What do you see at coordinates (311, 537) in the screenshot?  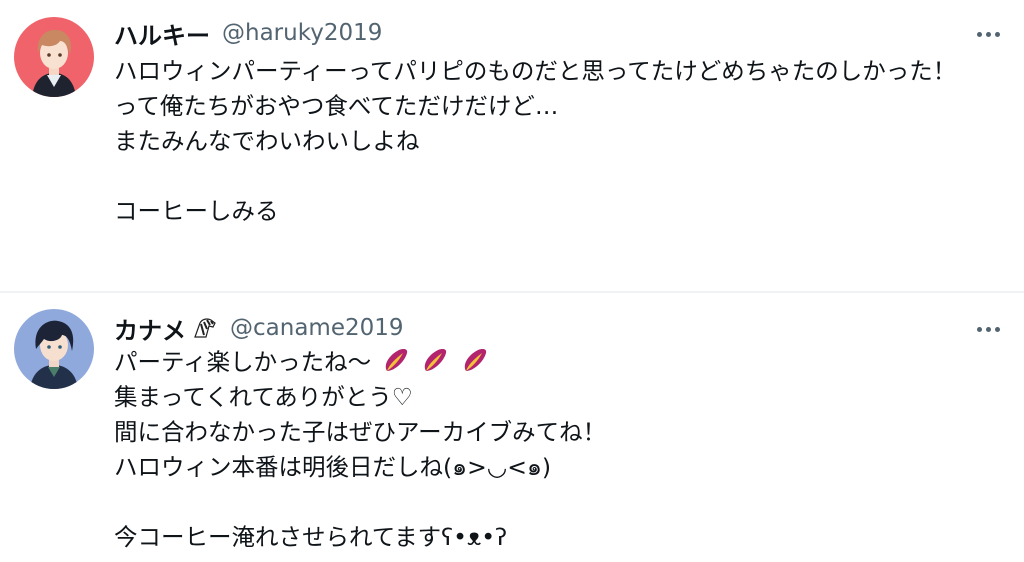 I see `tweet-text-line: 今コーヒー淹れさせられてますʕ•ᴥ•ʔ` at bounding box center [311, 537].